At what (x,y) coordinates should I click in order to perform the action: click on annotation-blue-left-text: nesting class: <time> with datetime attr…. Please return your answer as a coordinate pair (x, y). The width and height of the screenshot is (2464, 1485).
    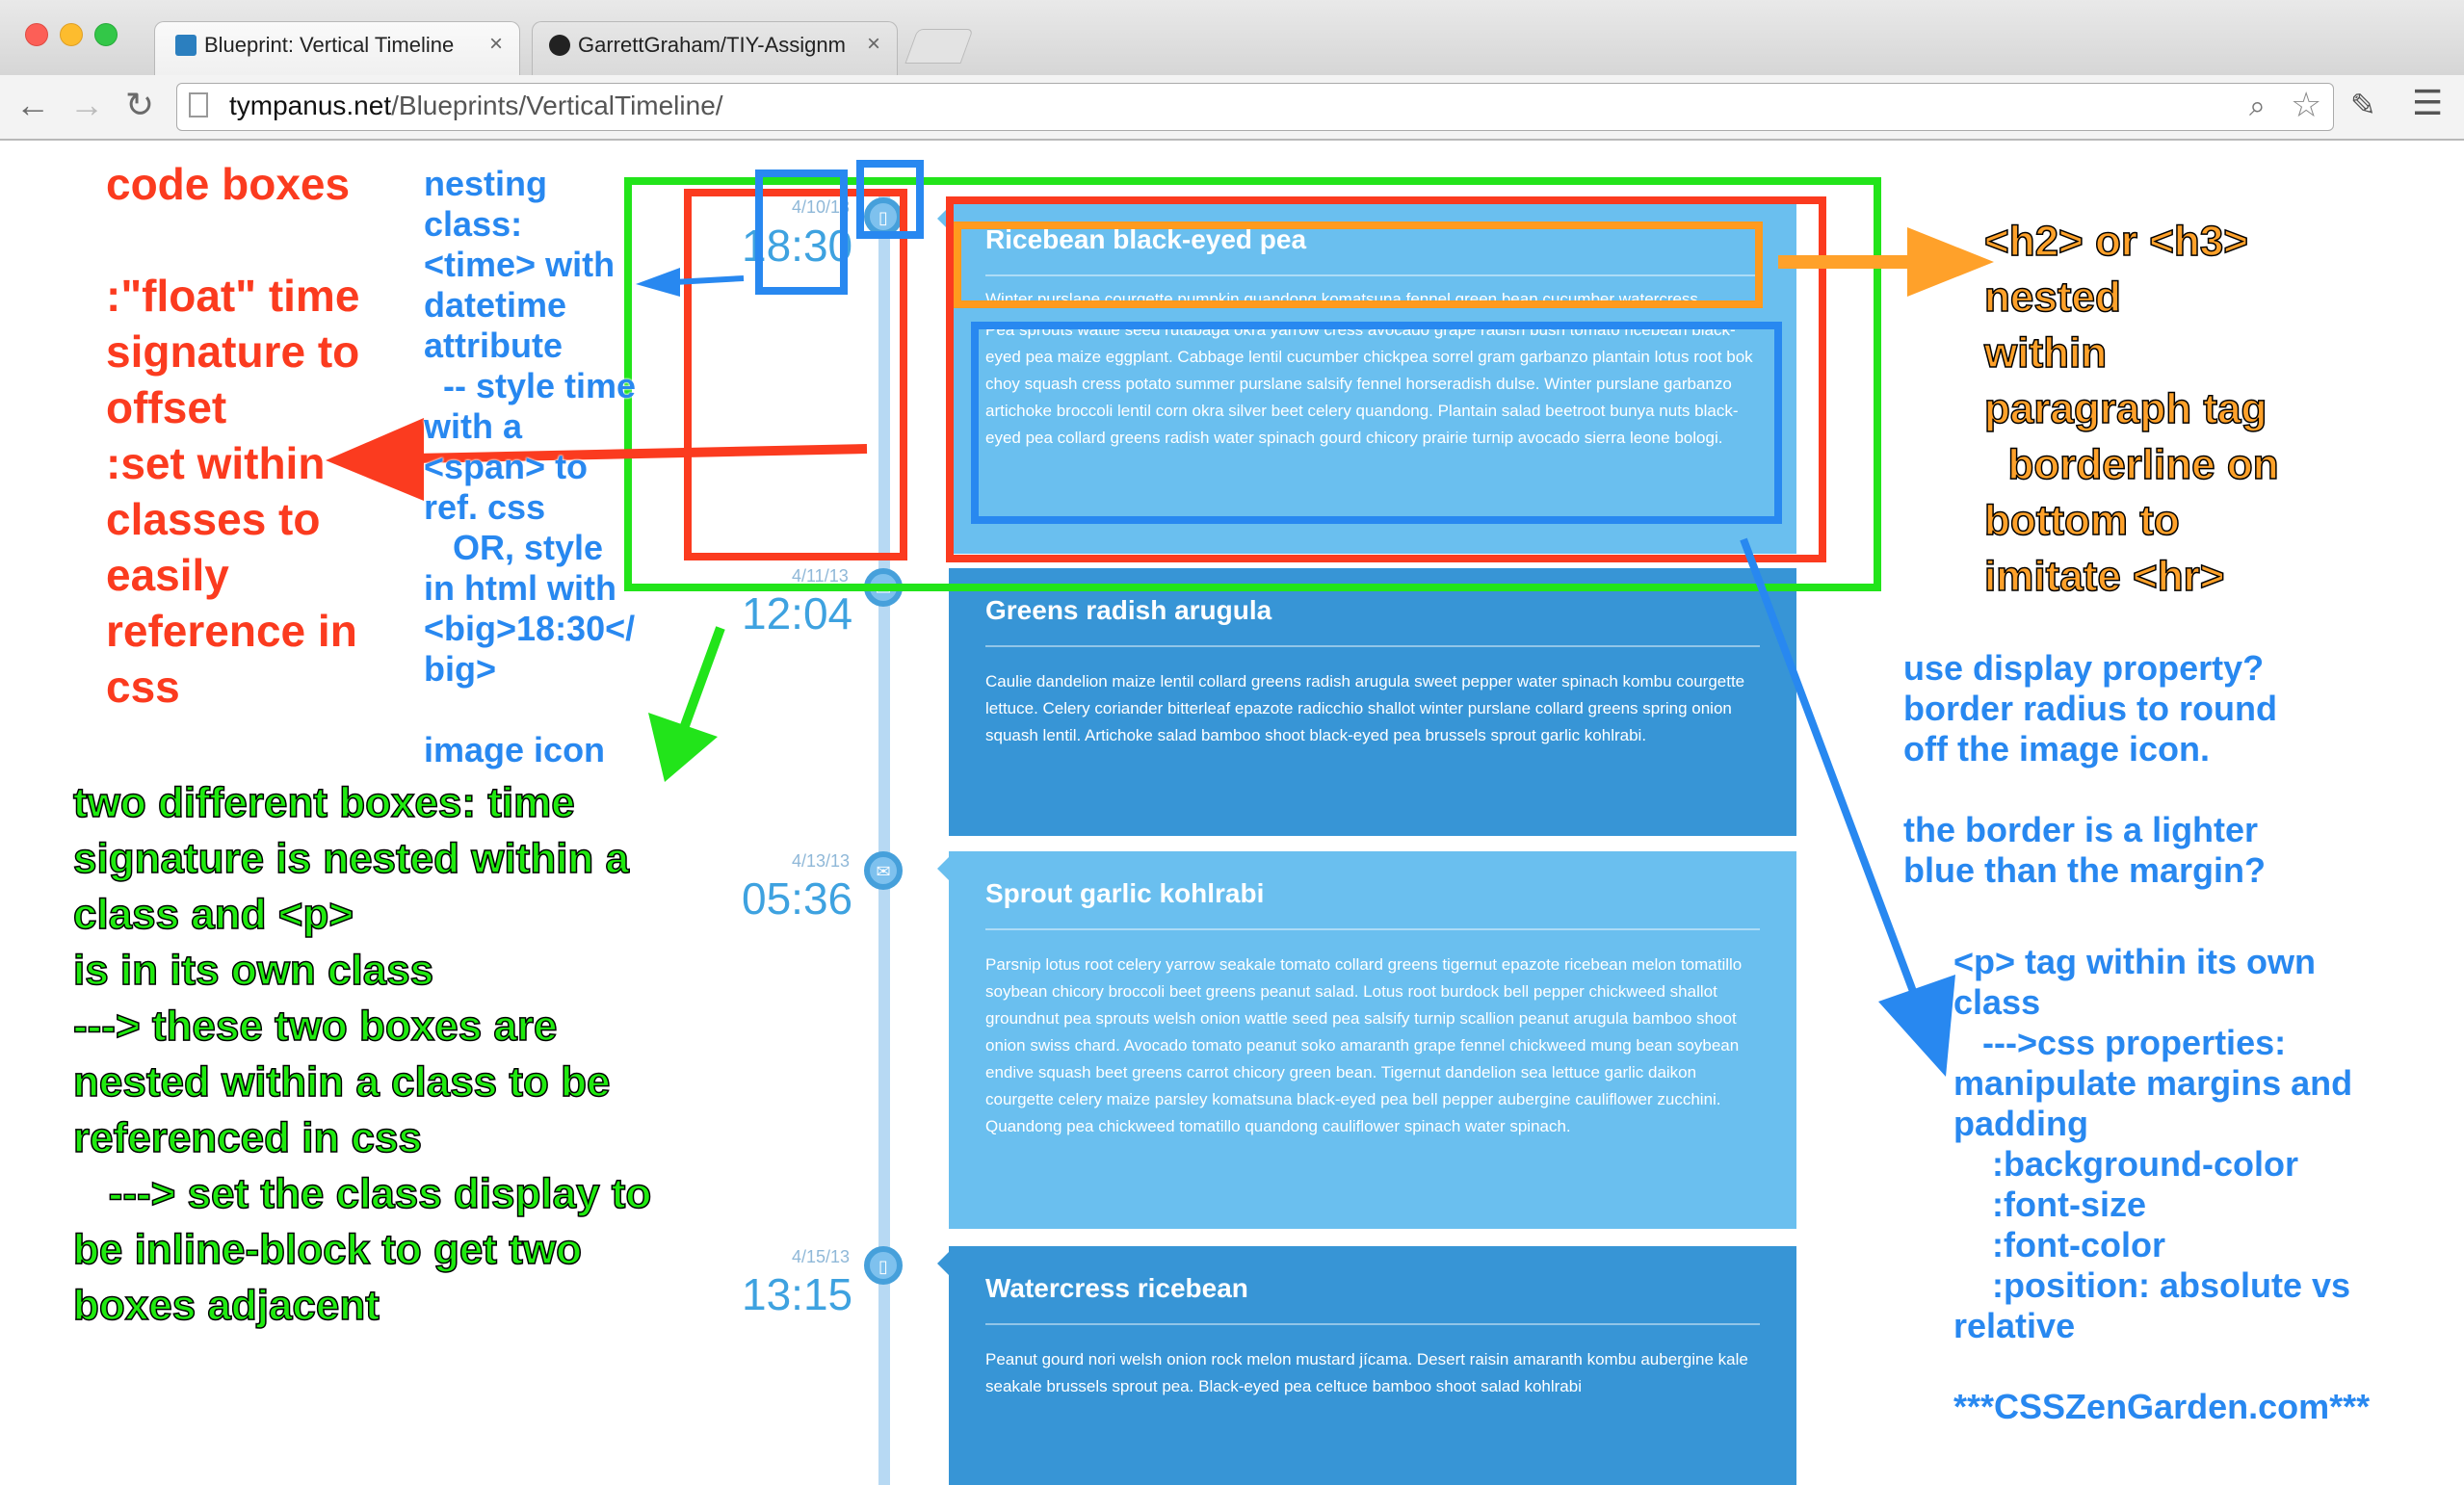
    Looking at the image, I should click on (531, 467).